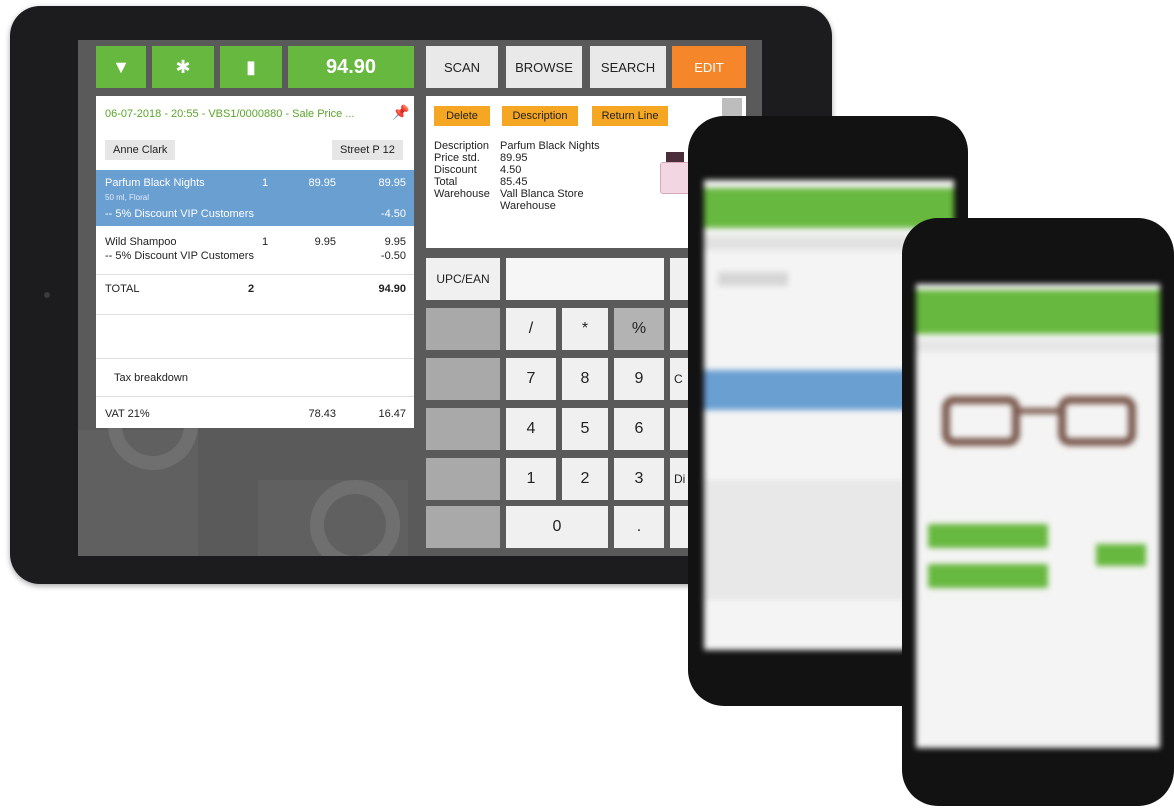 The width and height of the screenshot is (1174, 808). I want to click on chevron-down-icon: ▼, so click(121, 66).